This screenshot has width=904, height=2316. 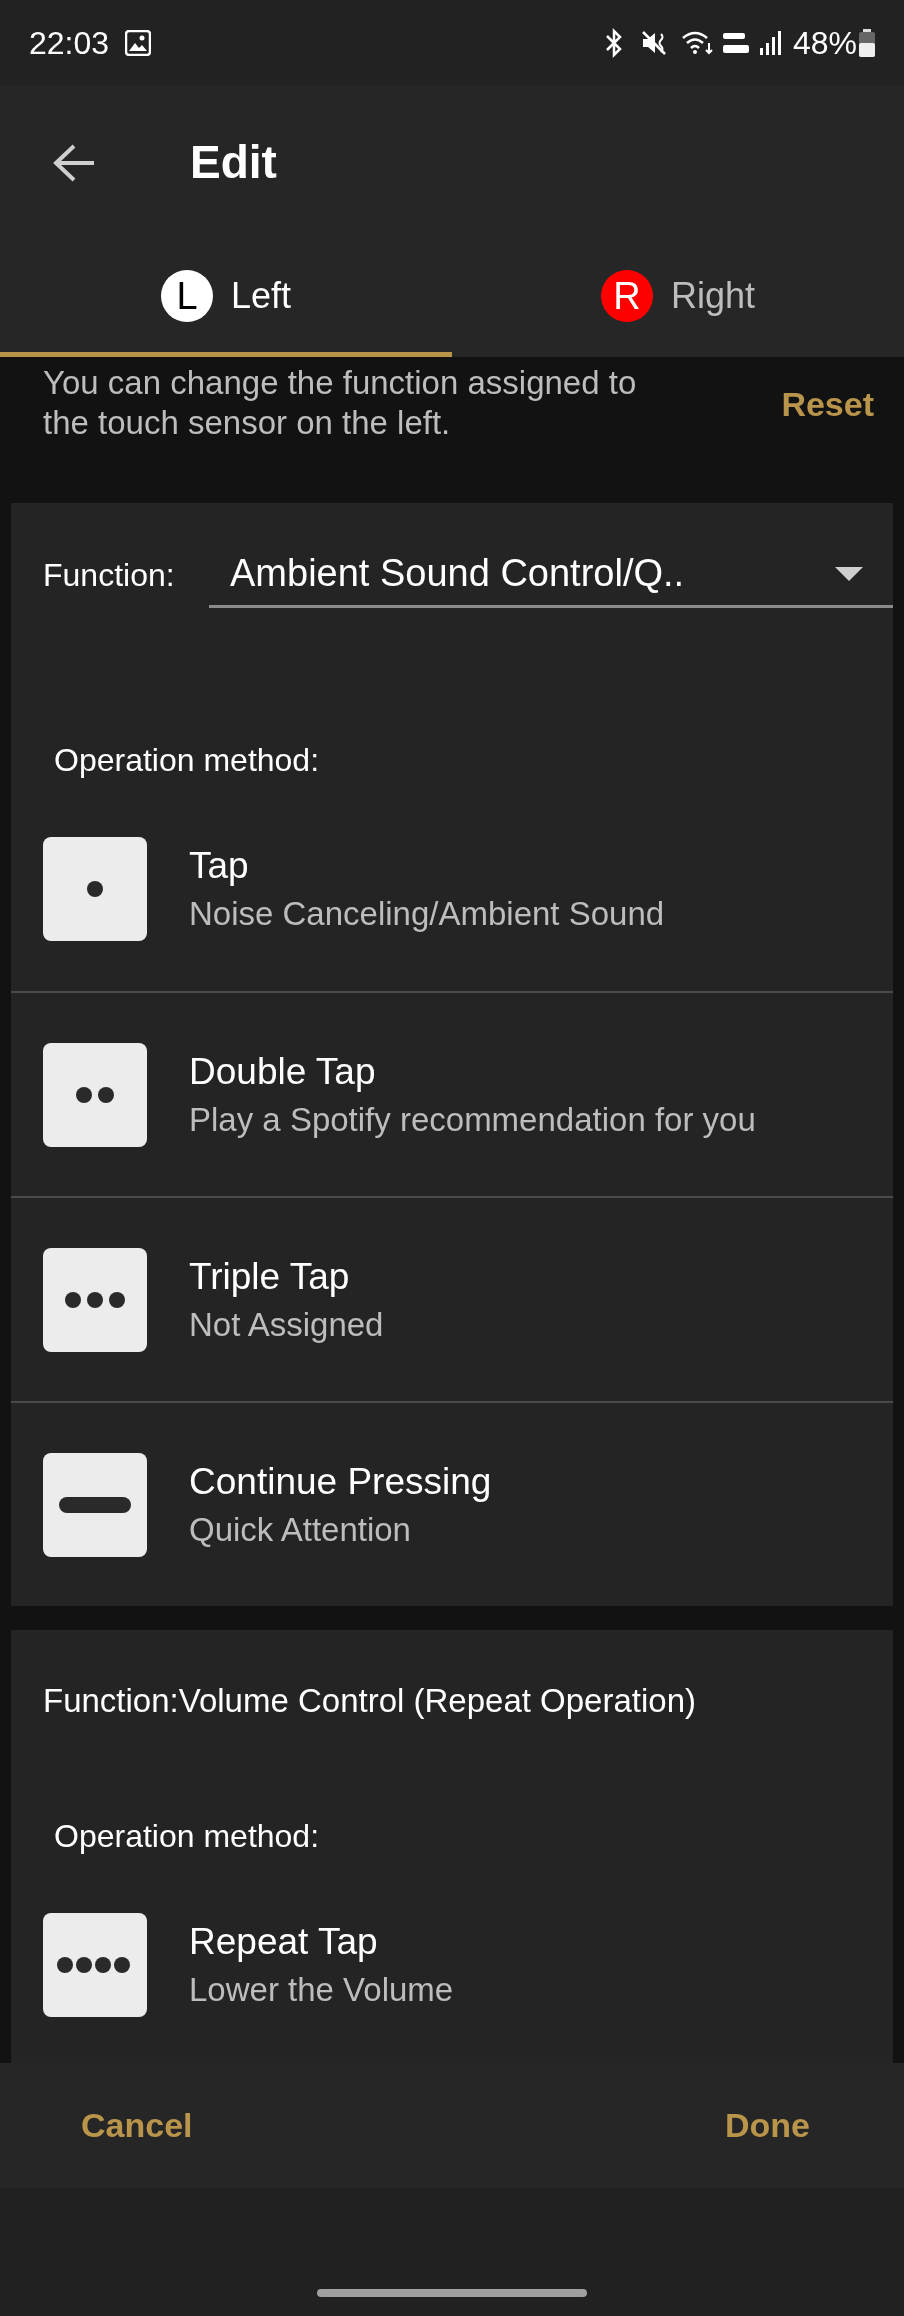 What do you see at coordinates (767, 2125) in the screenshot?
I see `done-button: Done` at bounding box center [767, 2125].